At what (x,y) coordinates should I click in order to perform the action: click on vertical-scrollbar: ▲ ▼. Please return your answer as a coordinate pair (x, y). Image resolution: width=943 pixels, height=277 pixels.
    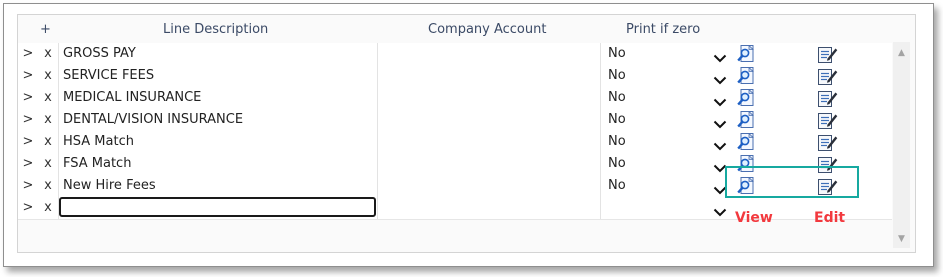
    Looking at the image, I should click on (901, 145).